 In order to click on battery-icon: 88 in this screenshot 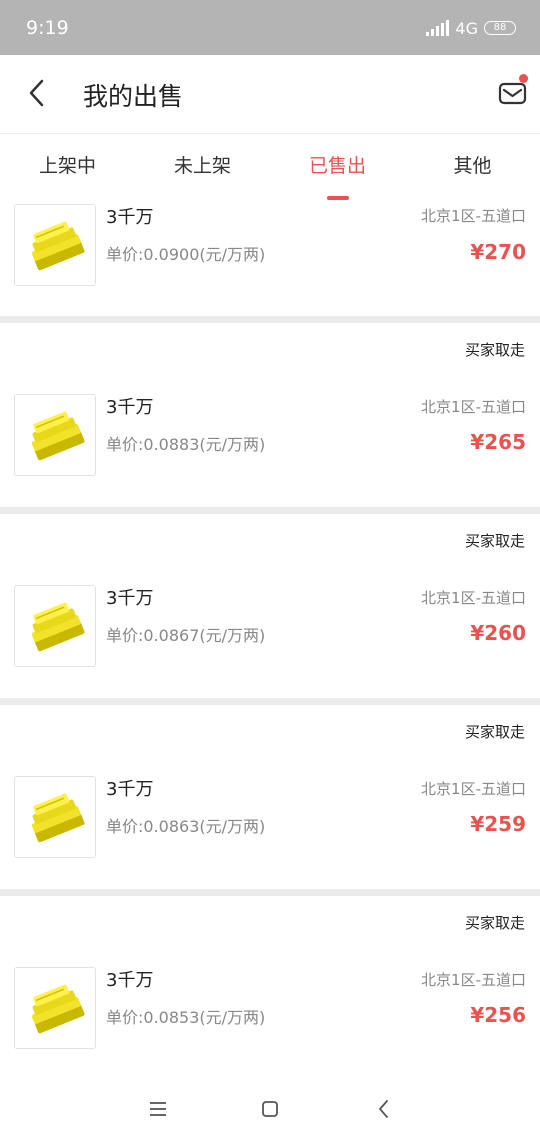, I will do `click(500, 28)`.